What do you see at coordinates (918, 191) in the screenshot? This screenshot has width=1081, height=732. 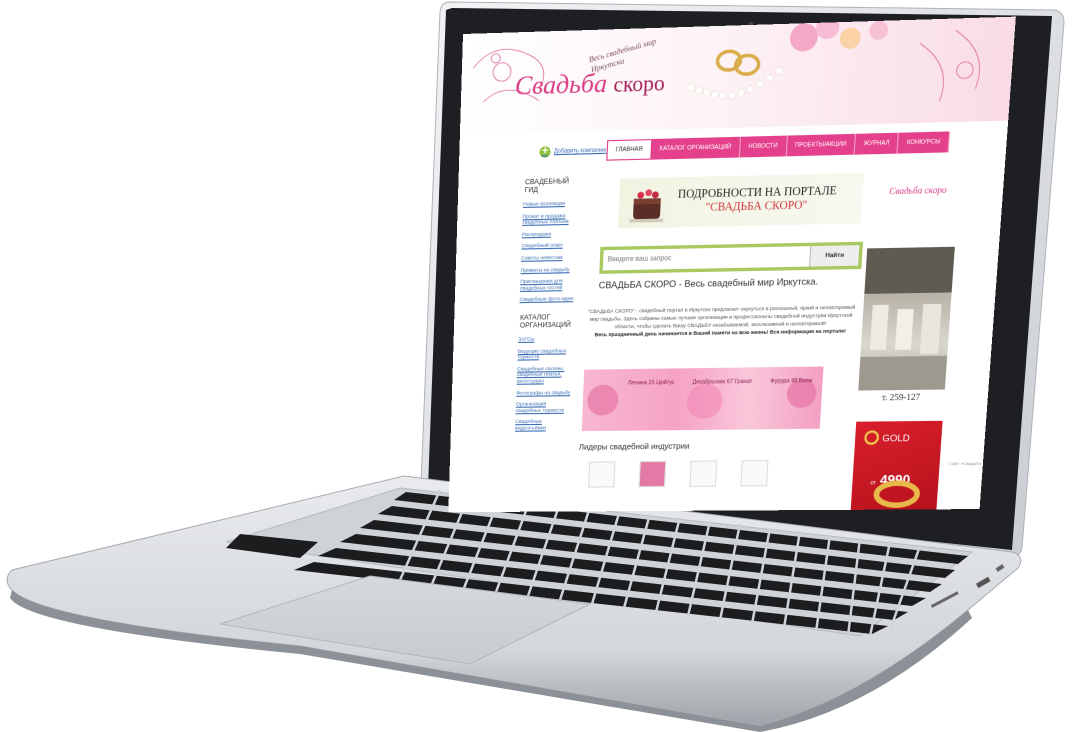 I see `corner-logo: Свадьба скоро` at bounding box center [918, 191].